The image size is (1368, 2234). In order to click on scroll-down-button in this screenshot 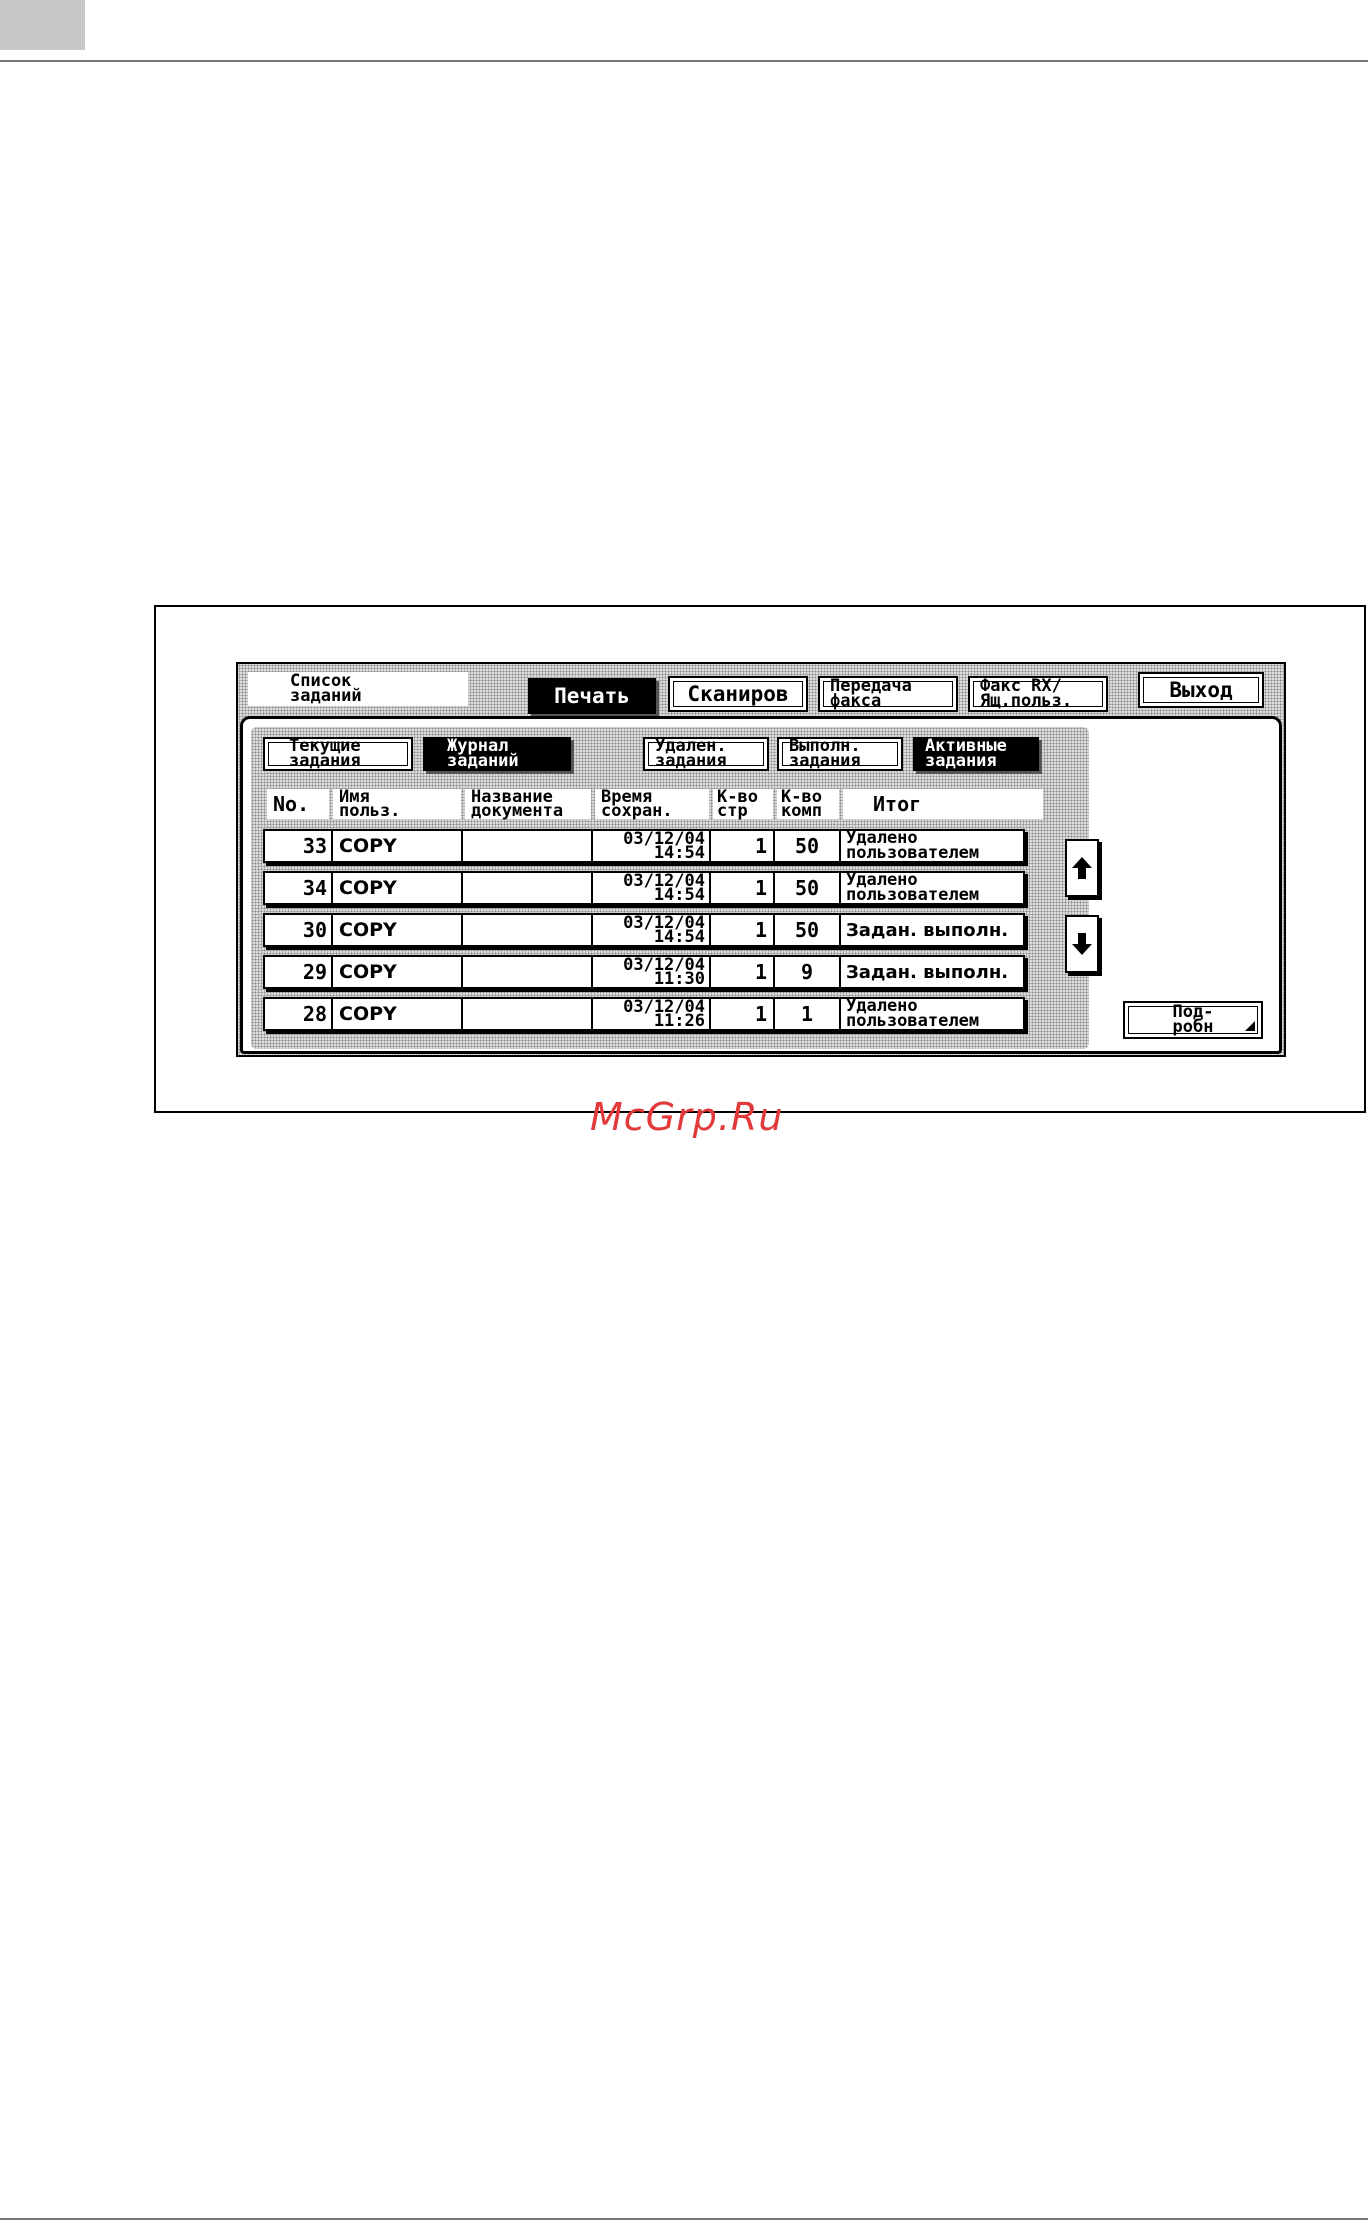, I will do `click(1082, 944)`.